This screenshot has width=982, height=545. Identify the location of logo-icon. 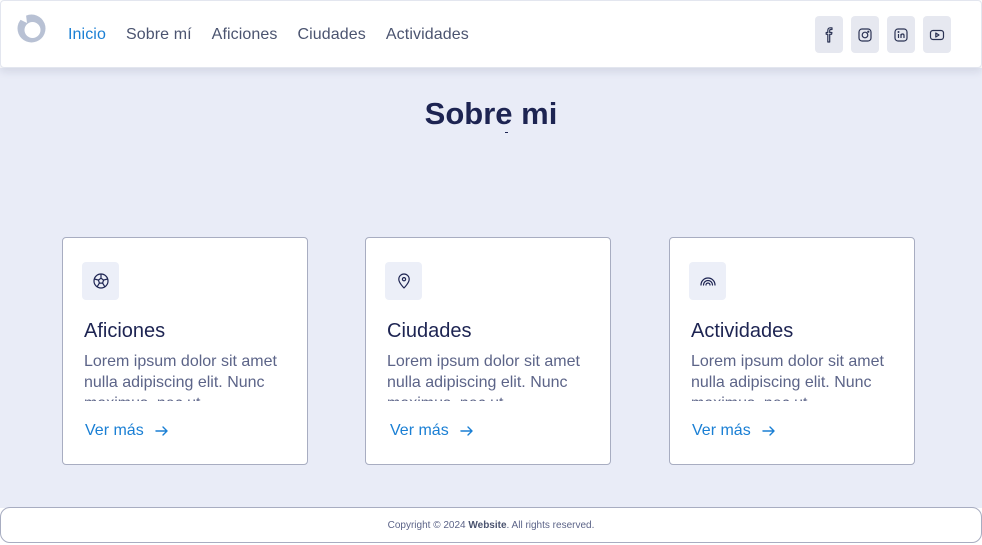
(31, 28).